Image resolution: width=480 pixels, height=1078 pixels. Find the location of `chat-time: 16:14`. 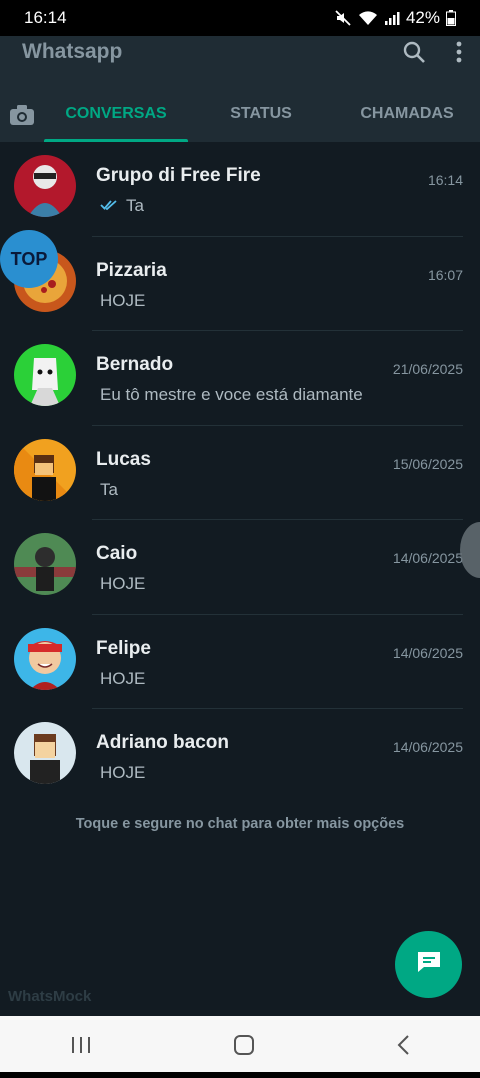

chat-time: 16:14 is located at coordinates (445, 180).